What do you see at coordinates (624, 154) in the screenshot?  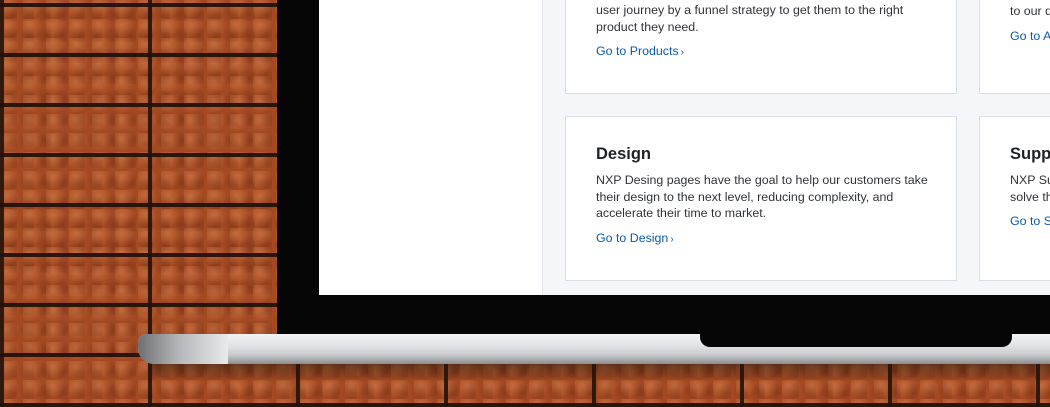 I see `card-design-title: Design` at bounding box center [624, 154].